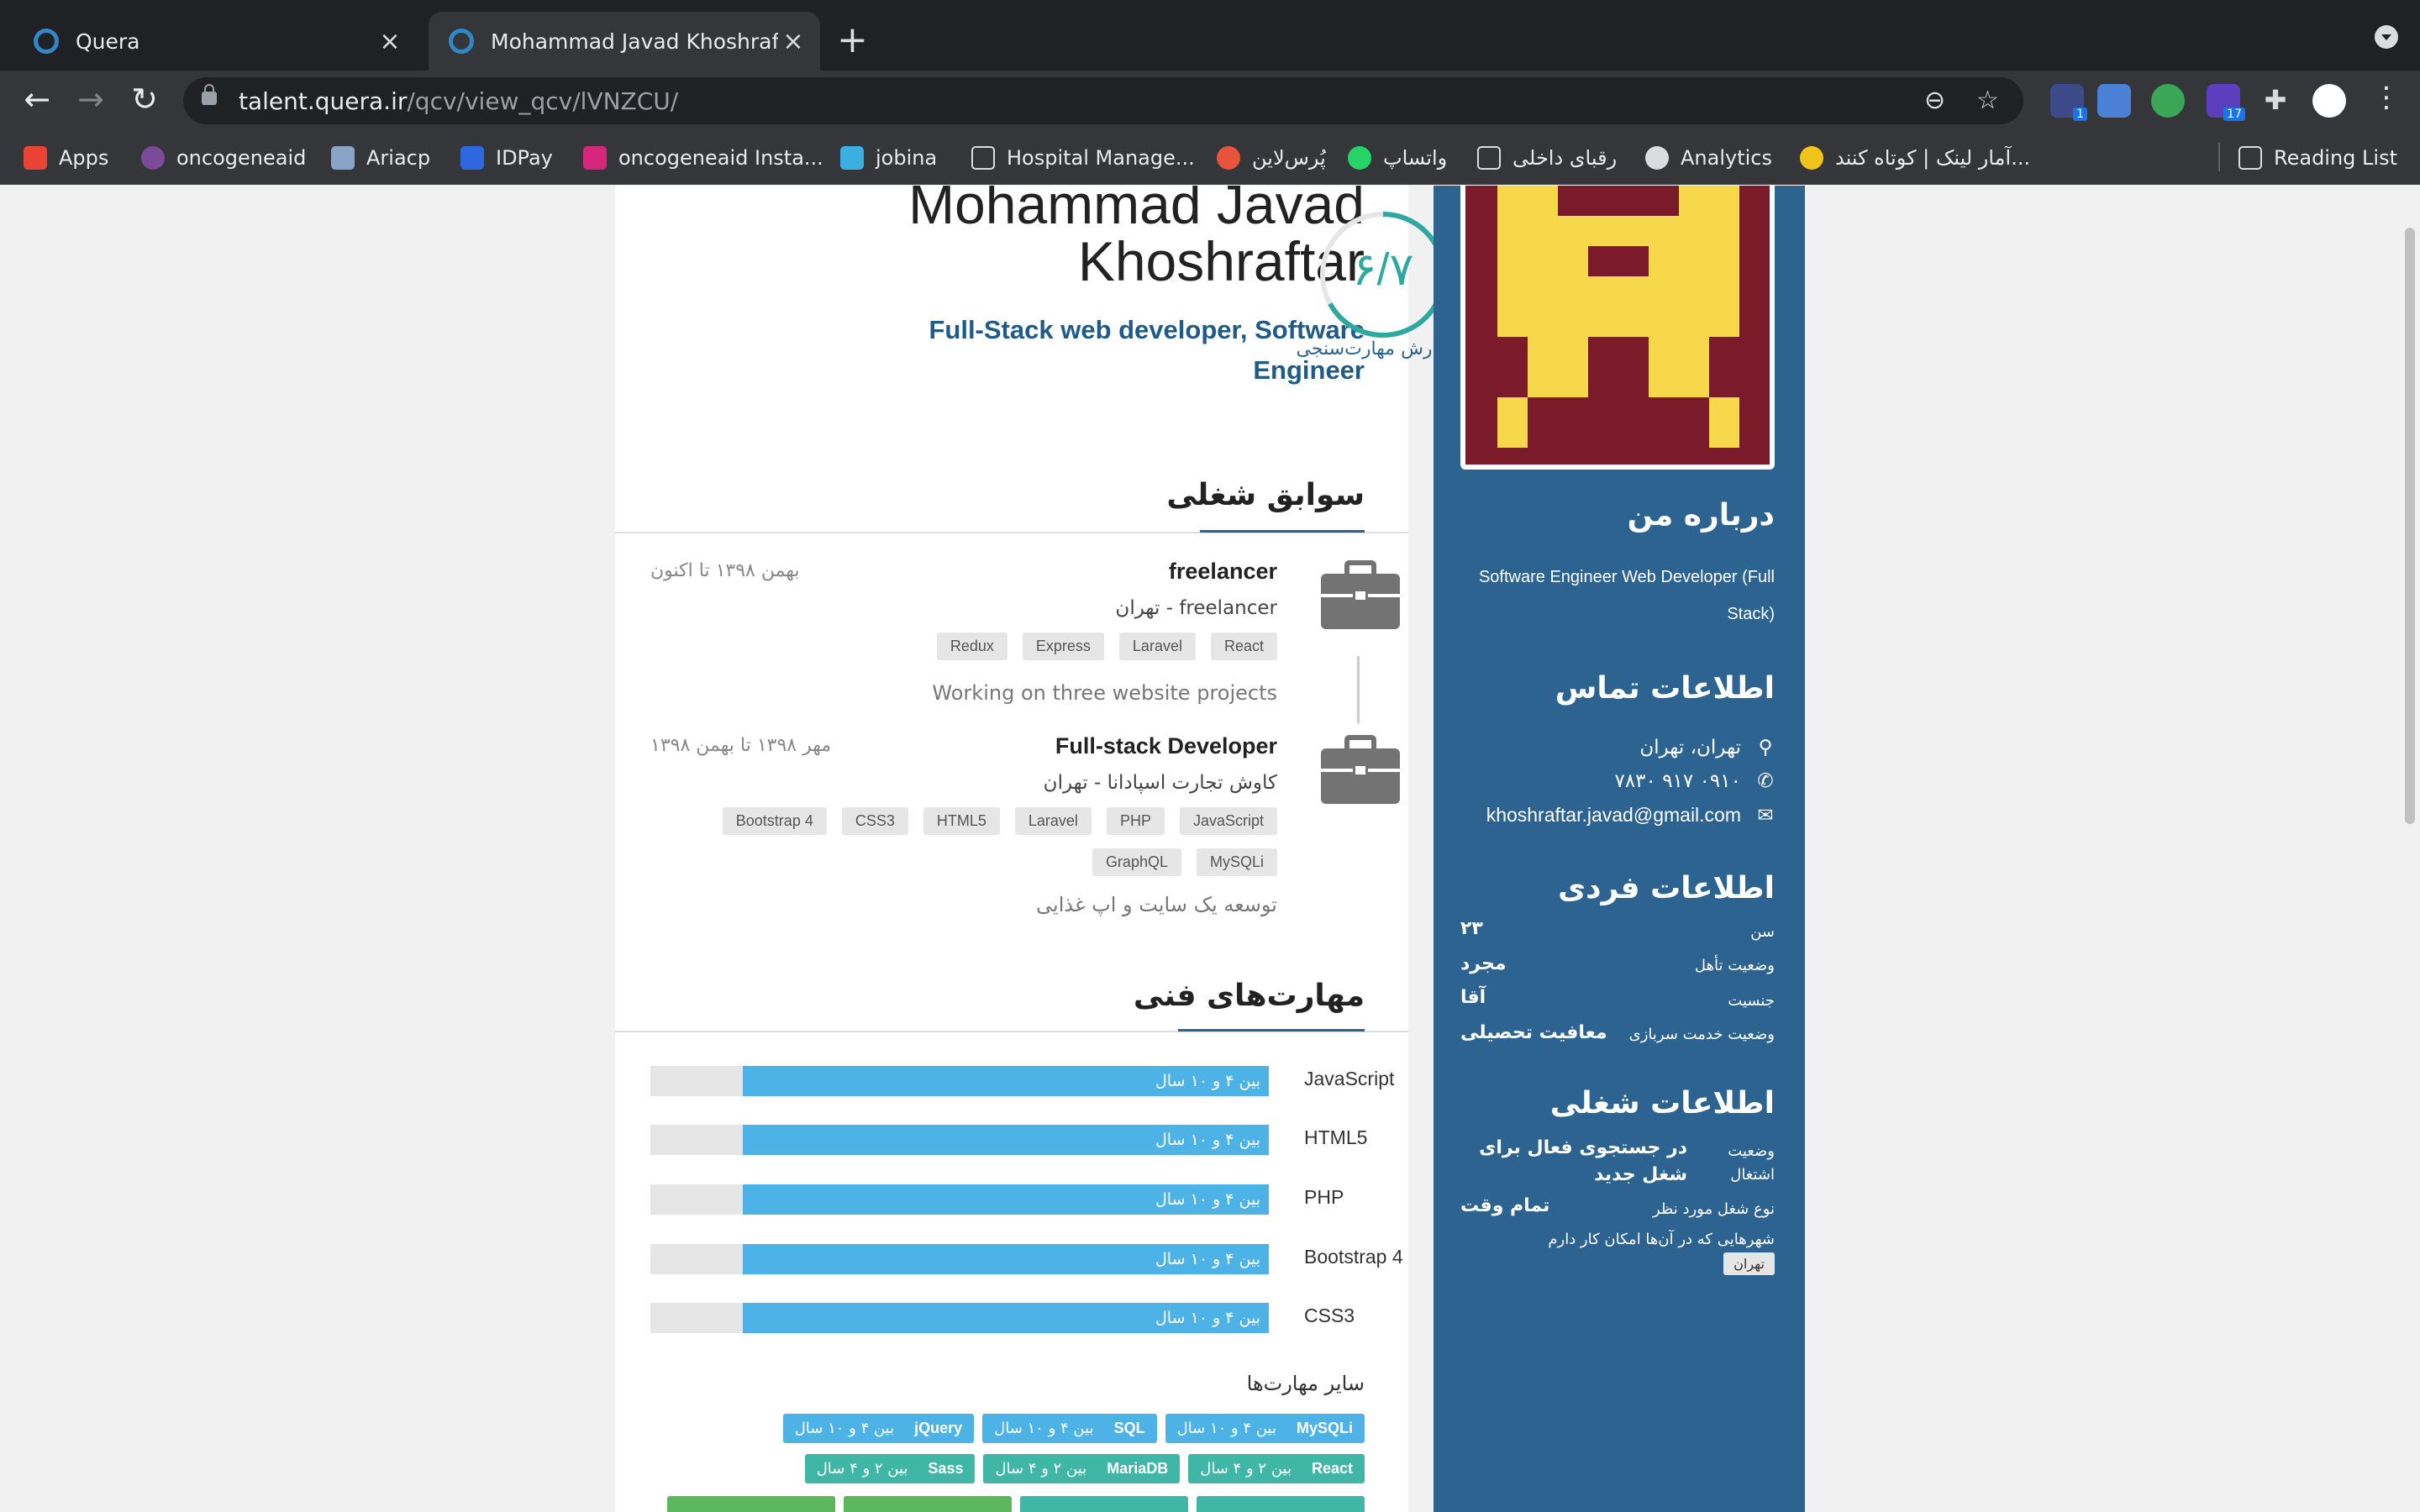 The width and height of the screenshot is (2420, 1512). I want to click on instagram-icon, so click(595, 158).